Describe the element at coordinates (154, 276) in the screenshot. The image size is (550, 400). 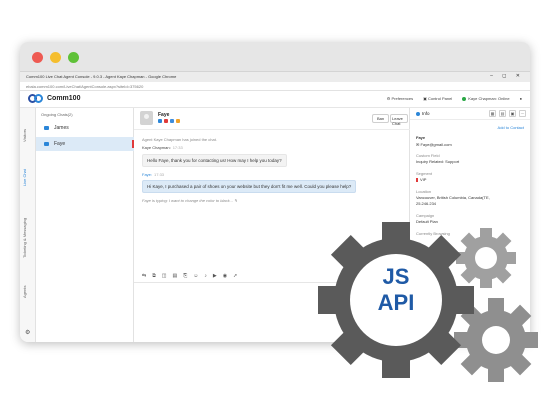
I see `copy-icon: ⧉` at that location.